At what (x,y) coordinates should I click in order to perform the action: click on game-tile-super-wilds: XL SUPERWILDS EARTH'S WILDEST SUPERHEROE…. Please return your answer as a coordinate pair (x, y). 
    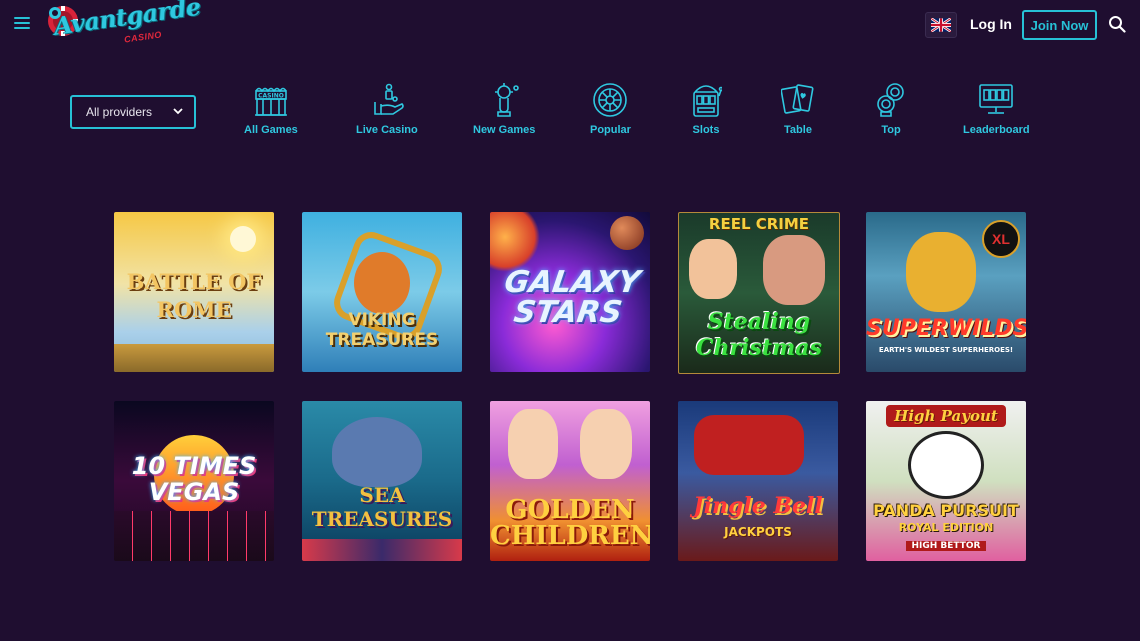
    Looking at the image, I should click on (946, 292).